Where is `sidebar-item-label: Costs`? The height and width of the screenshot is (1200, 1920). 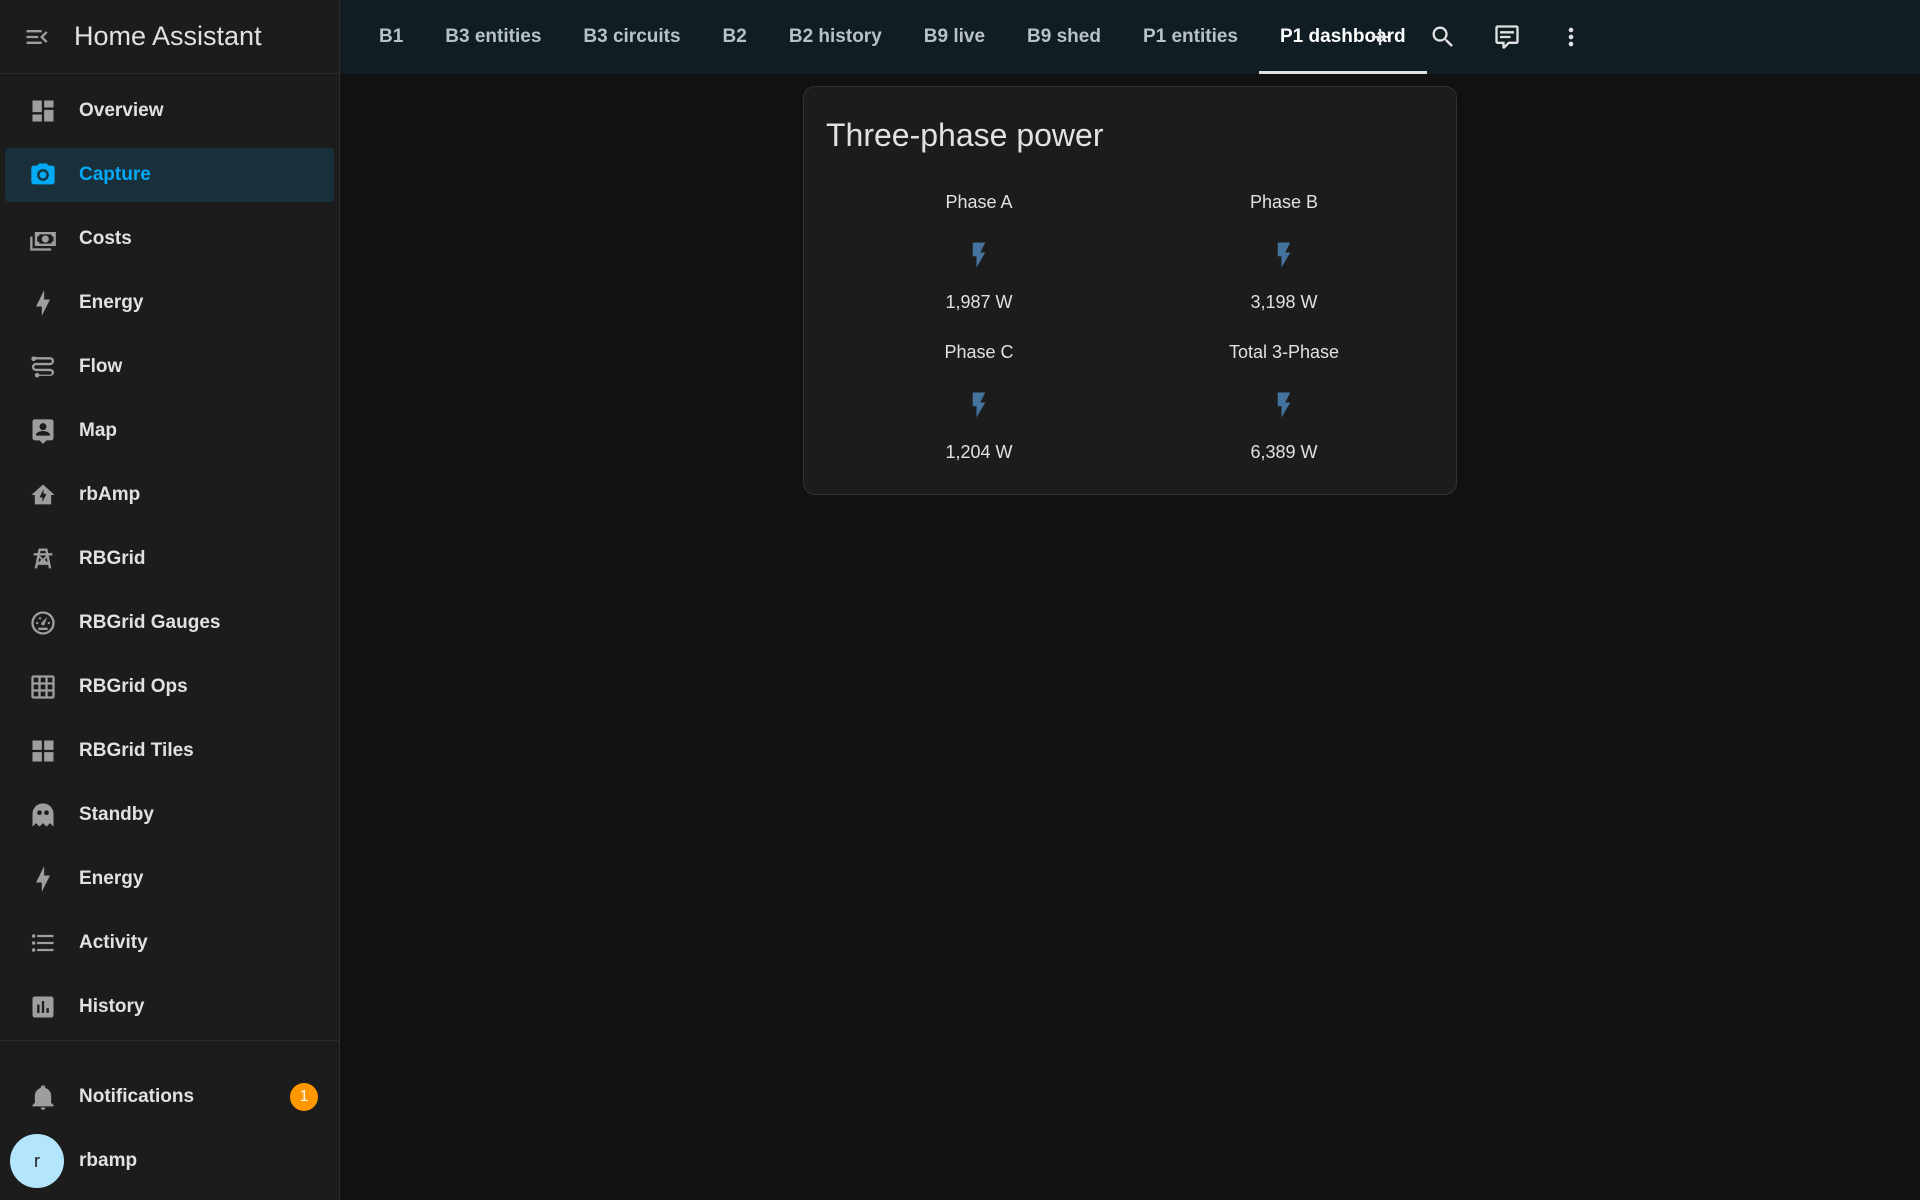 sidebar-item-label: Costs is located at coordinates (105, 238).